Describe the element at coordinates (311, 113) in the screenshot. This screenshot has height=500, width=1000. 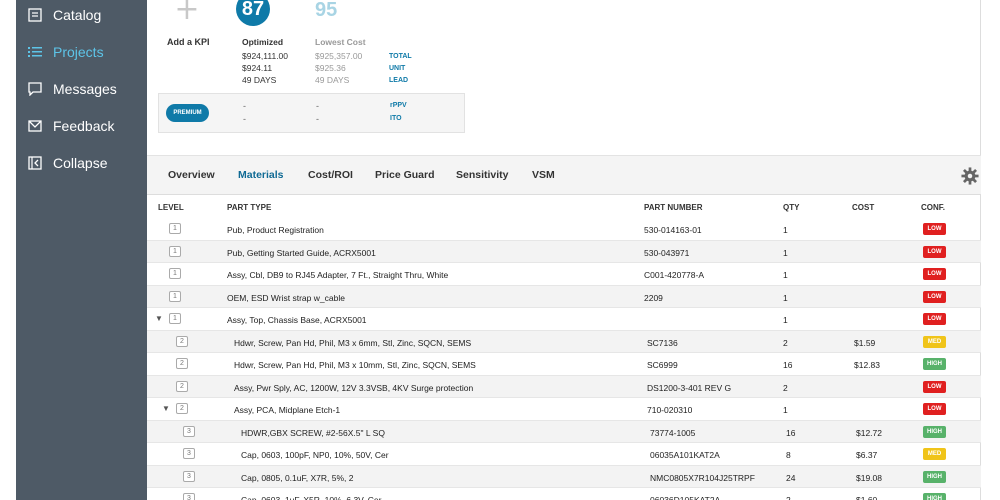
I see `premium-metrics-box: PREMIUM - - - - rPPV ITO` at that location.